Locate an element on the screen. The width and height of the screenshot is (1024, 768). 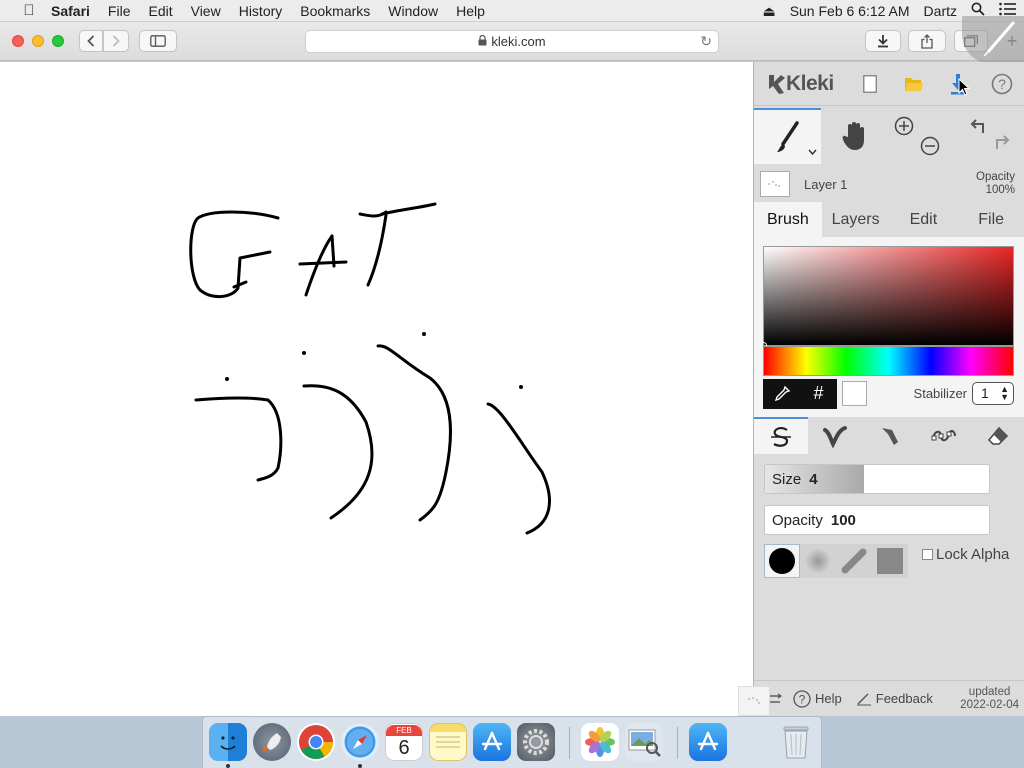
back-button is located at coordinates (91, 41).